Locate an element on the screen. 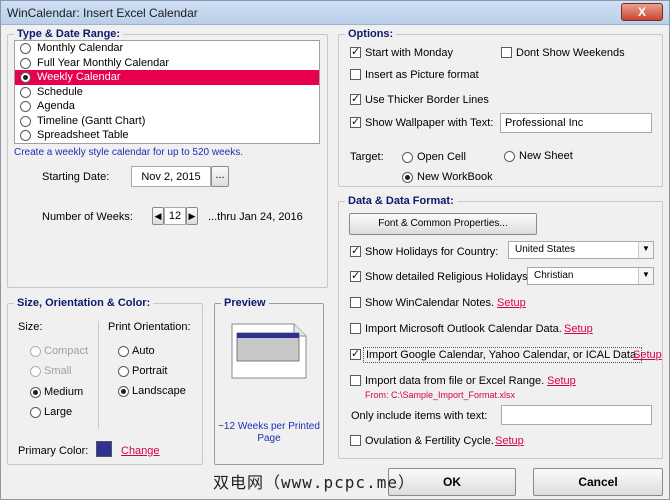 Image resolution: width=670 pixels, height=500 pixels. target-label: Target: is located at coordinates (367, 157).